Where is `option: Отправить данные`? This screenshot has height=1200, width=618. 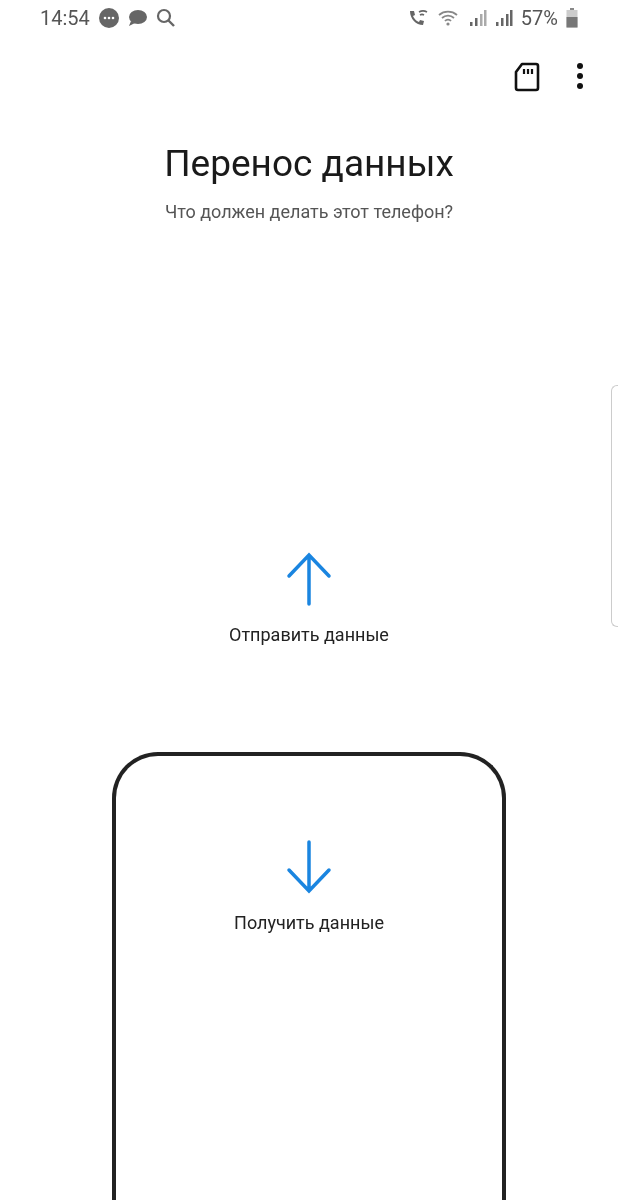
option: Отправить данные is located at coordinates (309, 617).